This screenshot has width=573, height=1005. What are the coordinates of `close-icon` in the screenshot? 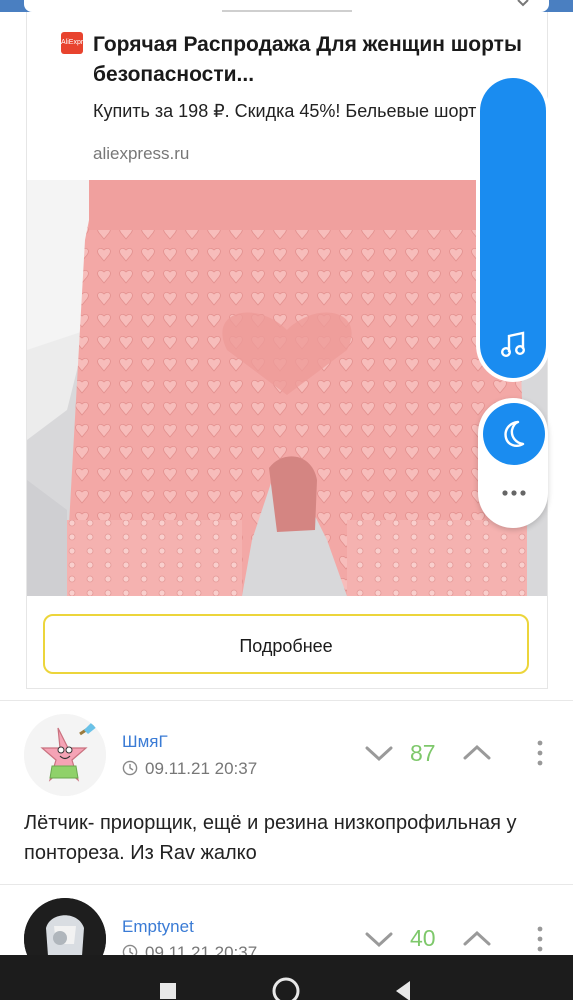 It's located at (523, 5).